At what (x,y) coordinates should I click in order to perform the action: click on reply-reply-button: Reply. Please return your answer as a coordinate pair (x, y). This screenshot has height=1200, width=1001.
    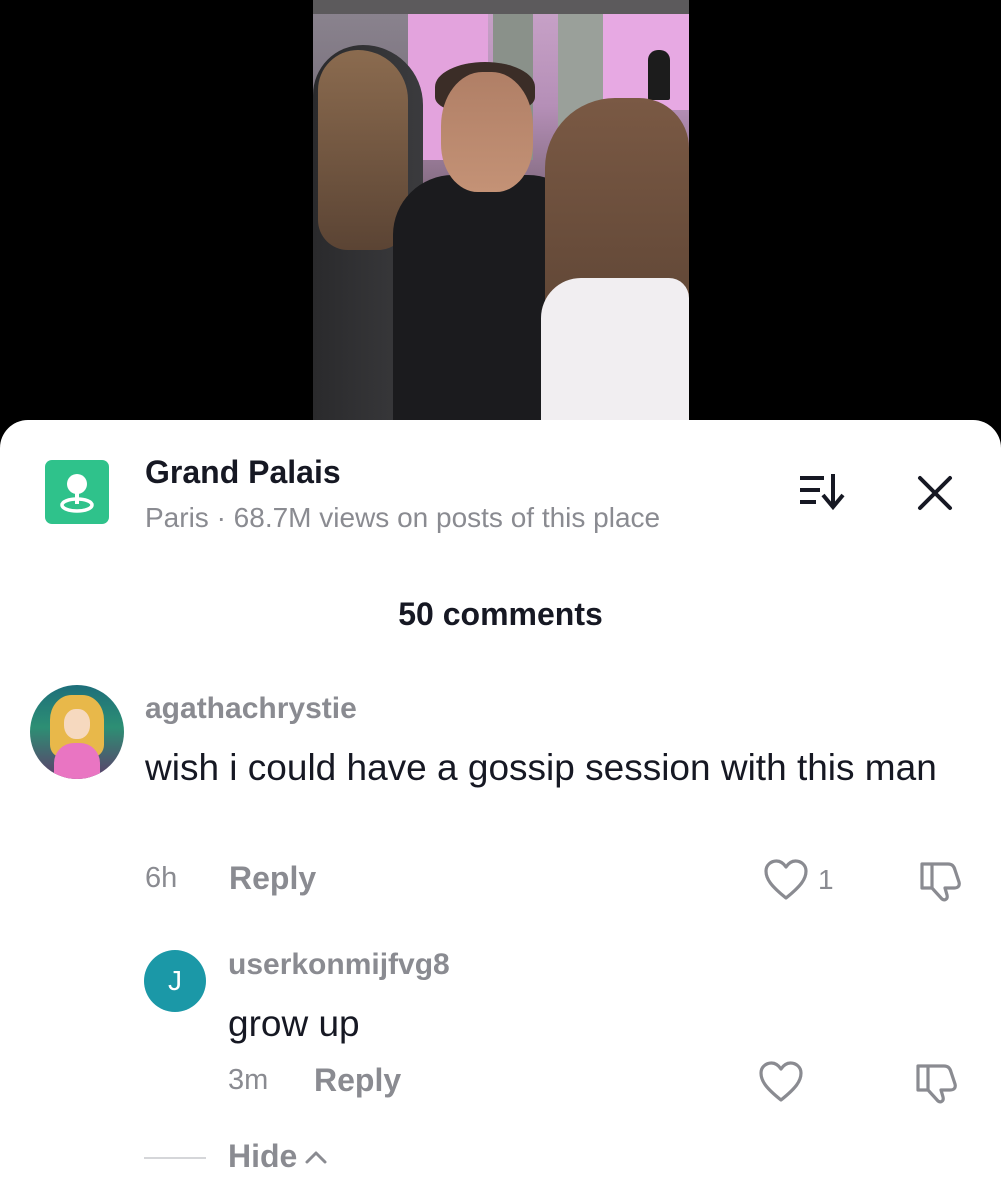
    Looking at the image, I should click on (357, 1080).